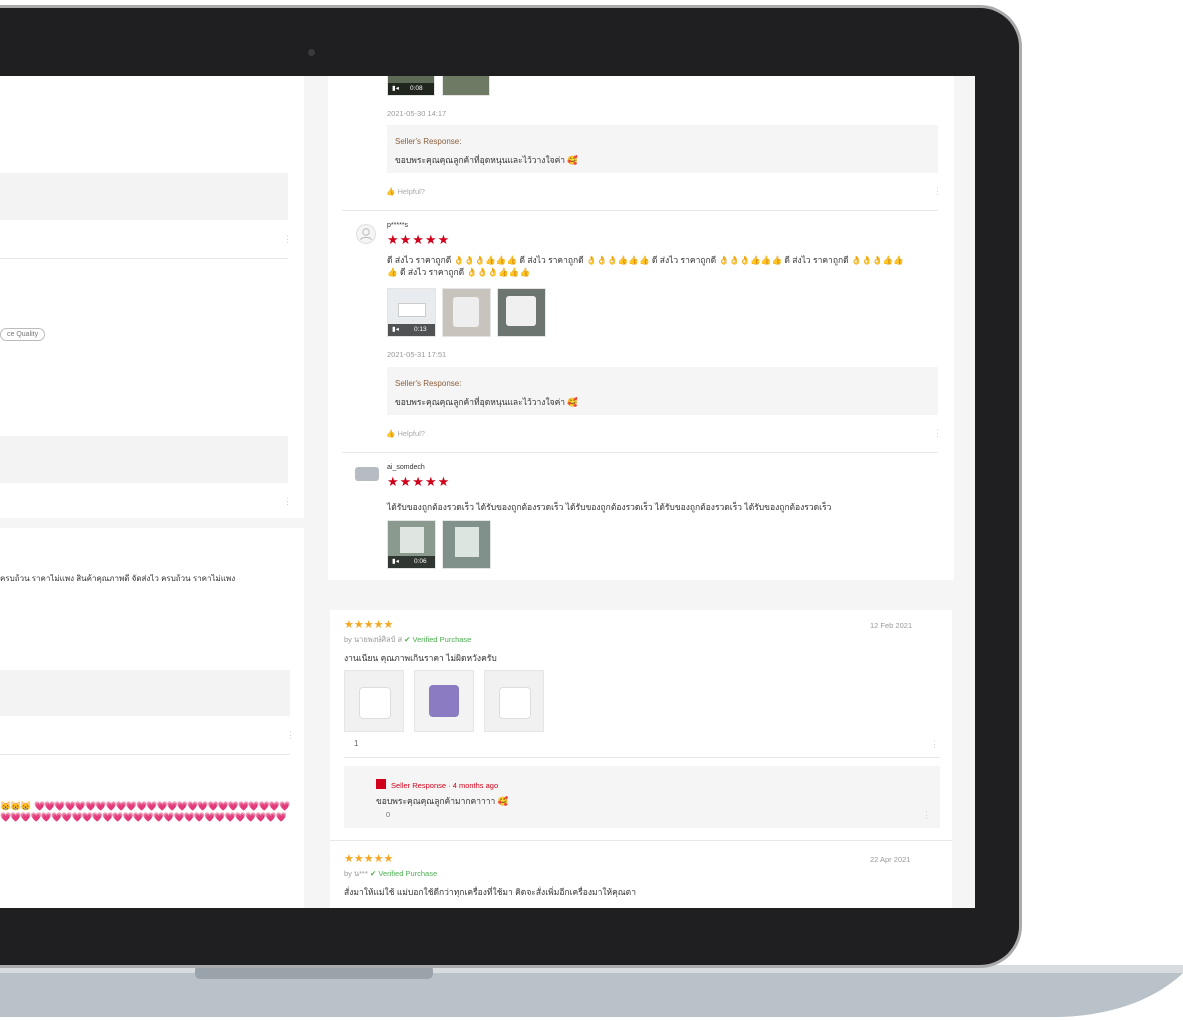 Image resolution: width=1183 pixels, height=1020 pixels. I want to click on reviewer-name: ai_somdech, so click(406, 467).